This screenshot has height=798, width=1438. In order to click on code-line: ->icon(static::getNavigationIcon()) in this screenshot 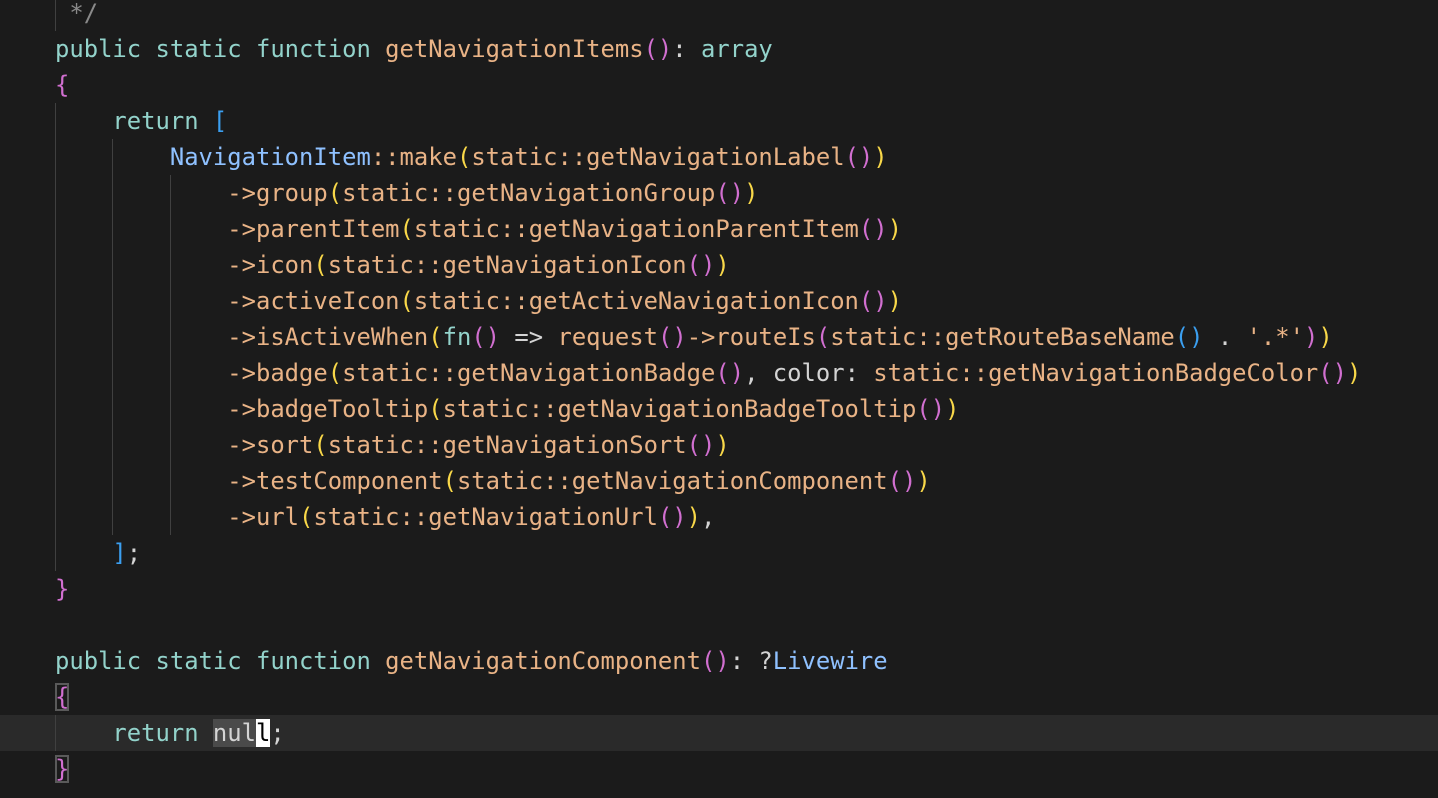, I will do `click(719, 265)`.